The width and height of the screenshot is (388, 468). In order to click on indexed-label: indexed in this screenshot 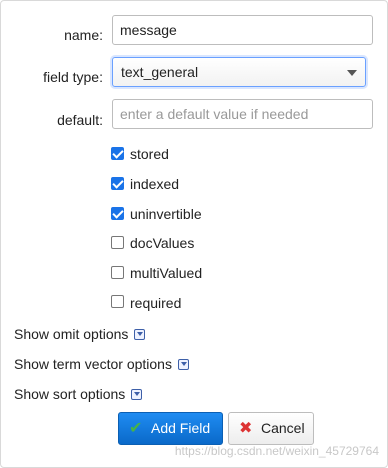, I will do `click(155, 184)`.